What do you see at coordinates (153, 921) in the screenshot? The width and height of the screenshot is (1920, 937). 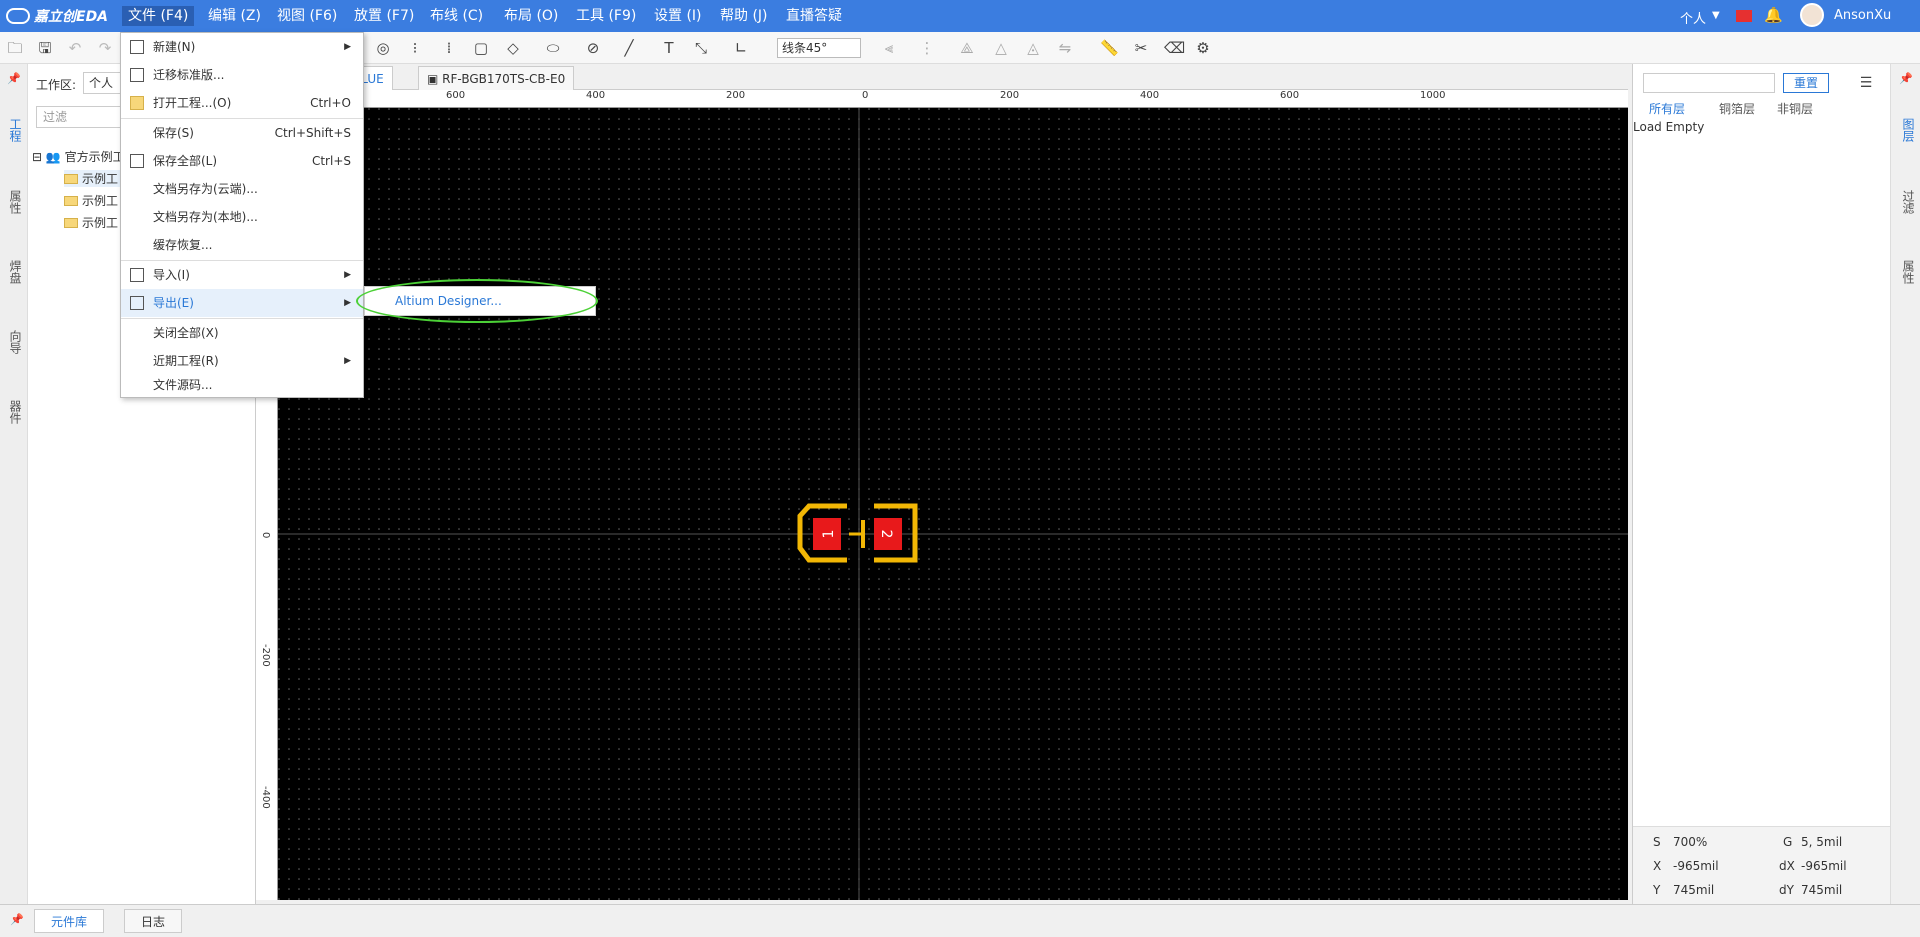 I see `tab-log: 日志` at bounding box center [153, 921].